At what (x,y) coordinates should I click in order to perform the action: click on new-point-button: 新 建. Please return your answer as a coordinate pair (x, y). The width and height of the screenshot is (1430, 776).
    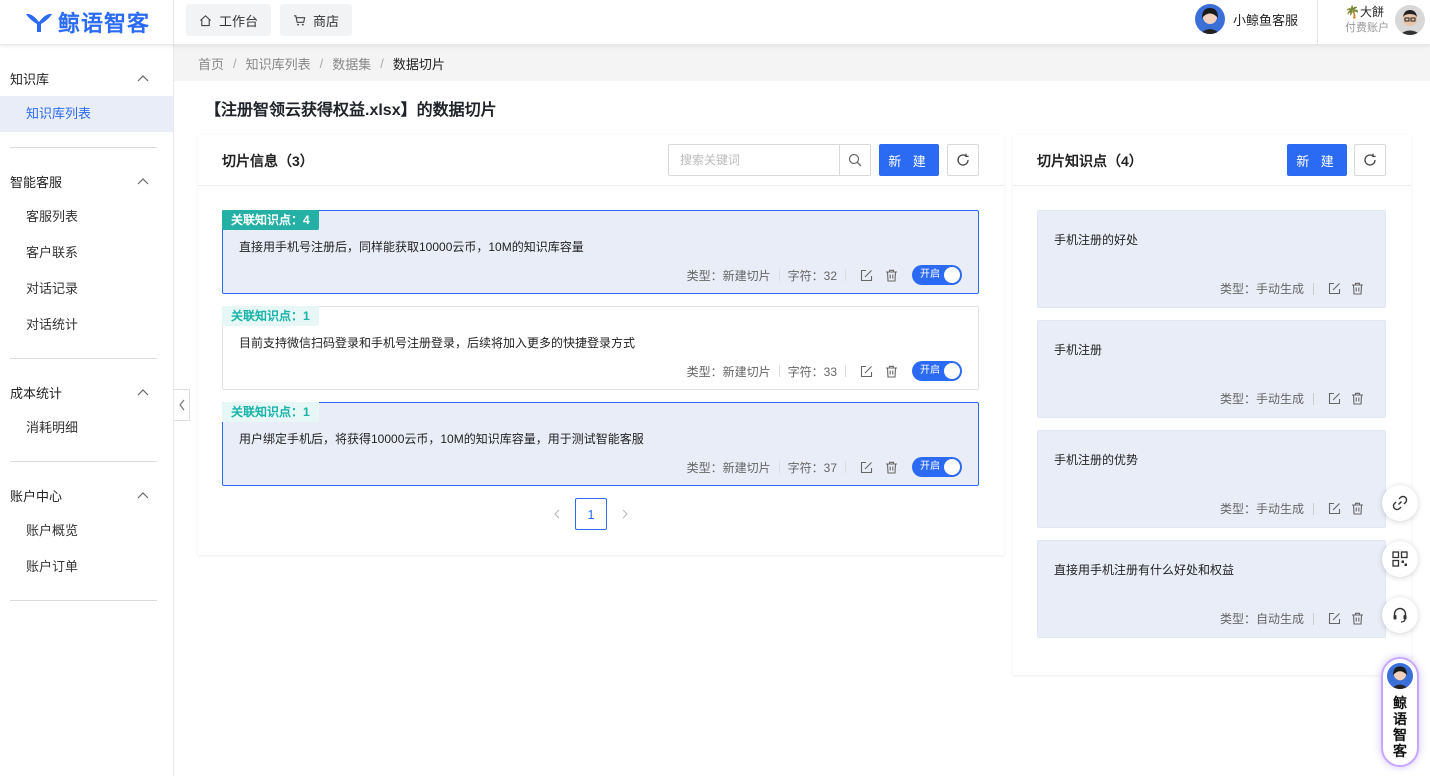
    Looking at the image, I should click on (1317, 160).